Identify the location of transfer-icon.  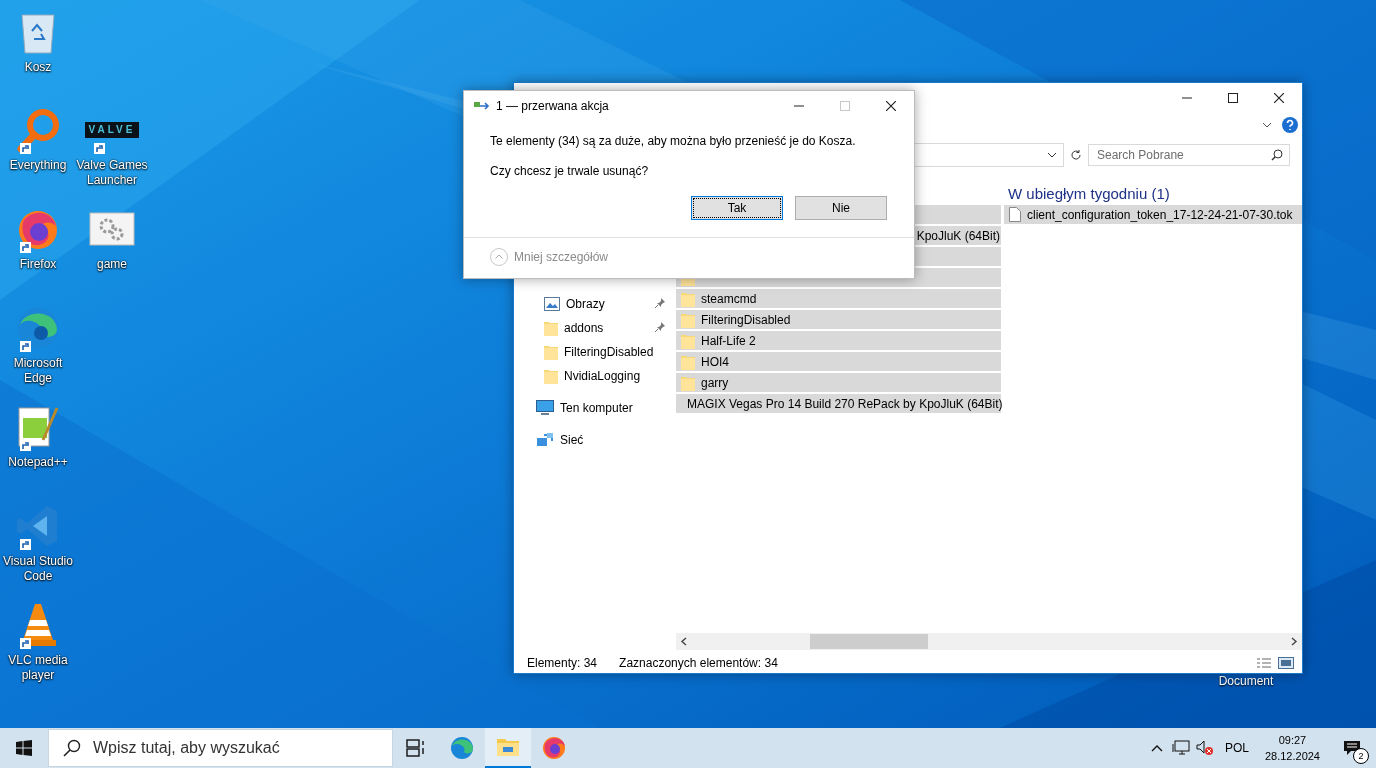
(482, 105).